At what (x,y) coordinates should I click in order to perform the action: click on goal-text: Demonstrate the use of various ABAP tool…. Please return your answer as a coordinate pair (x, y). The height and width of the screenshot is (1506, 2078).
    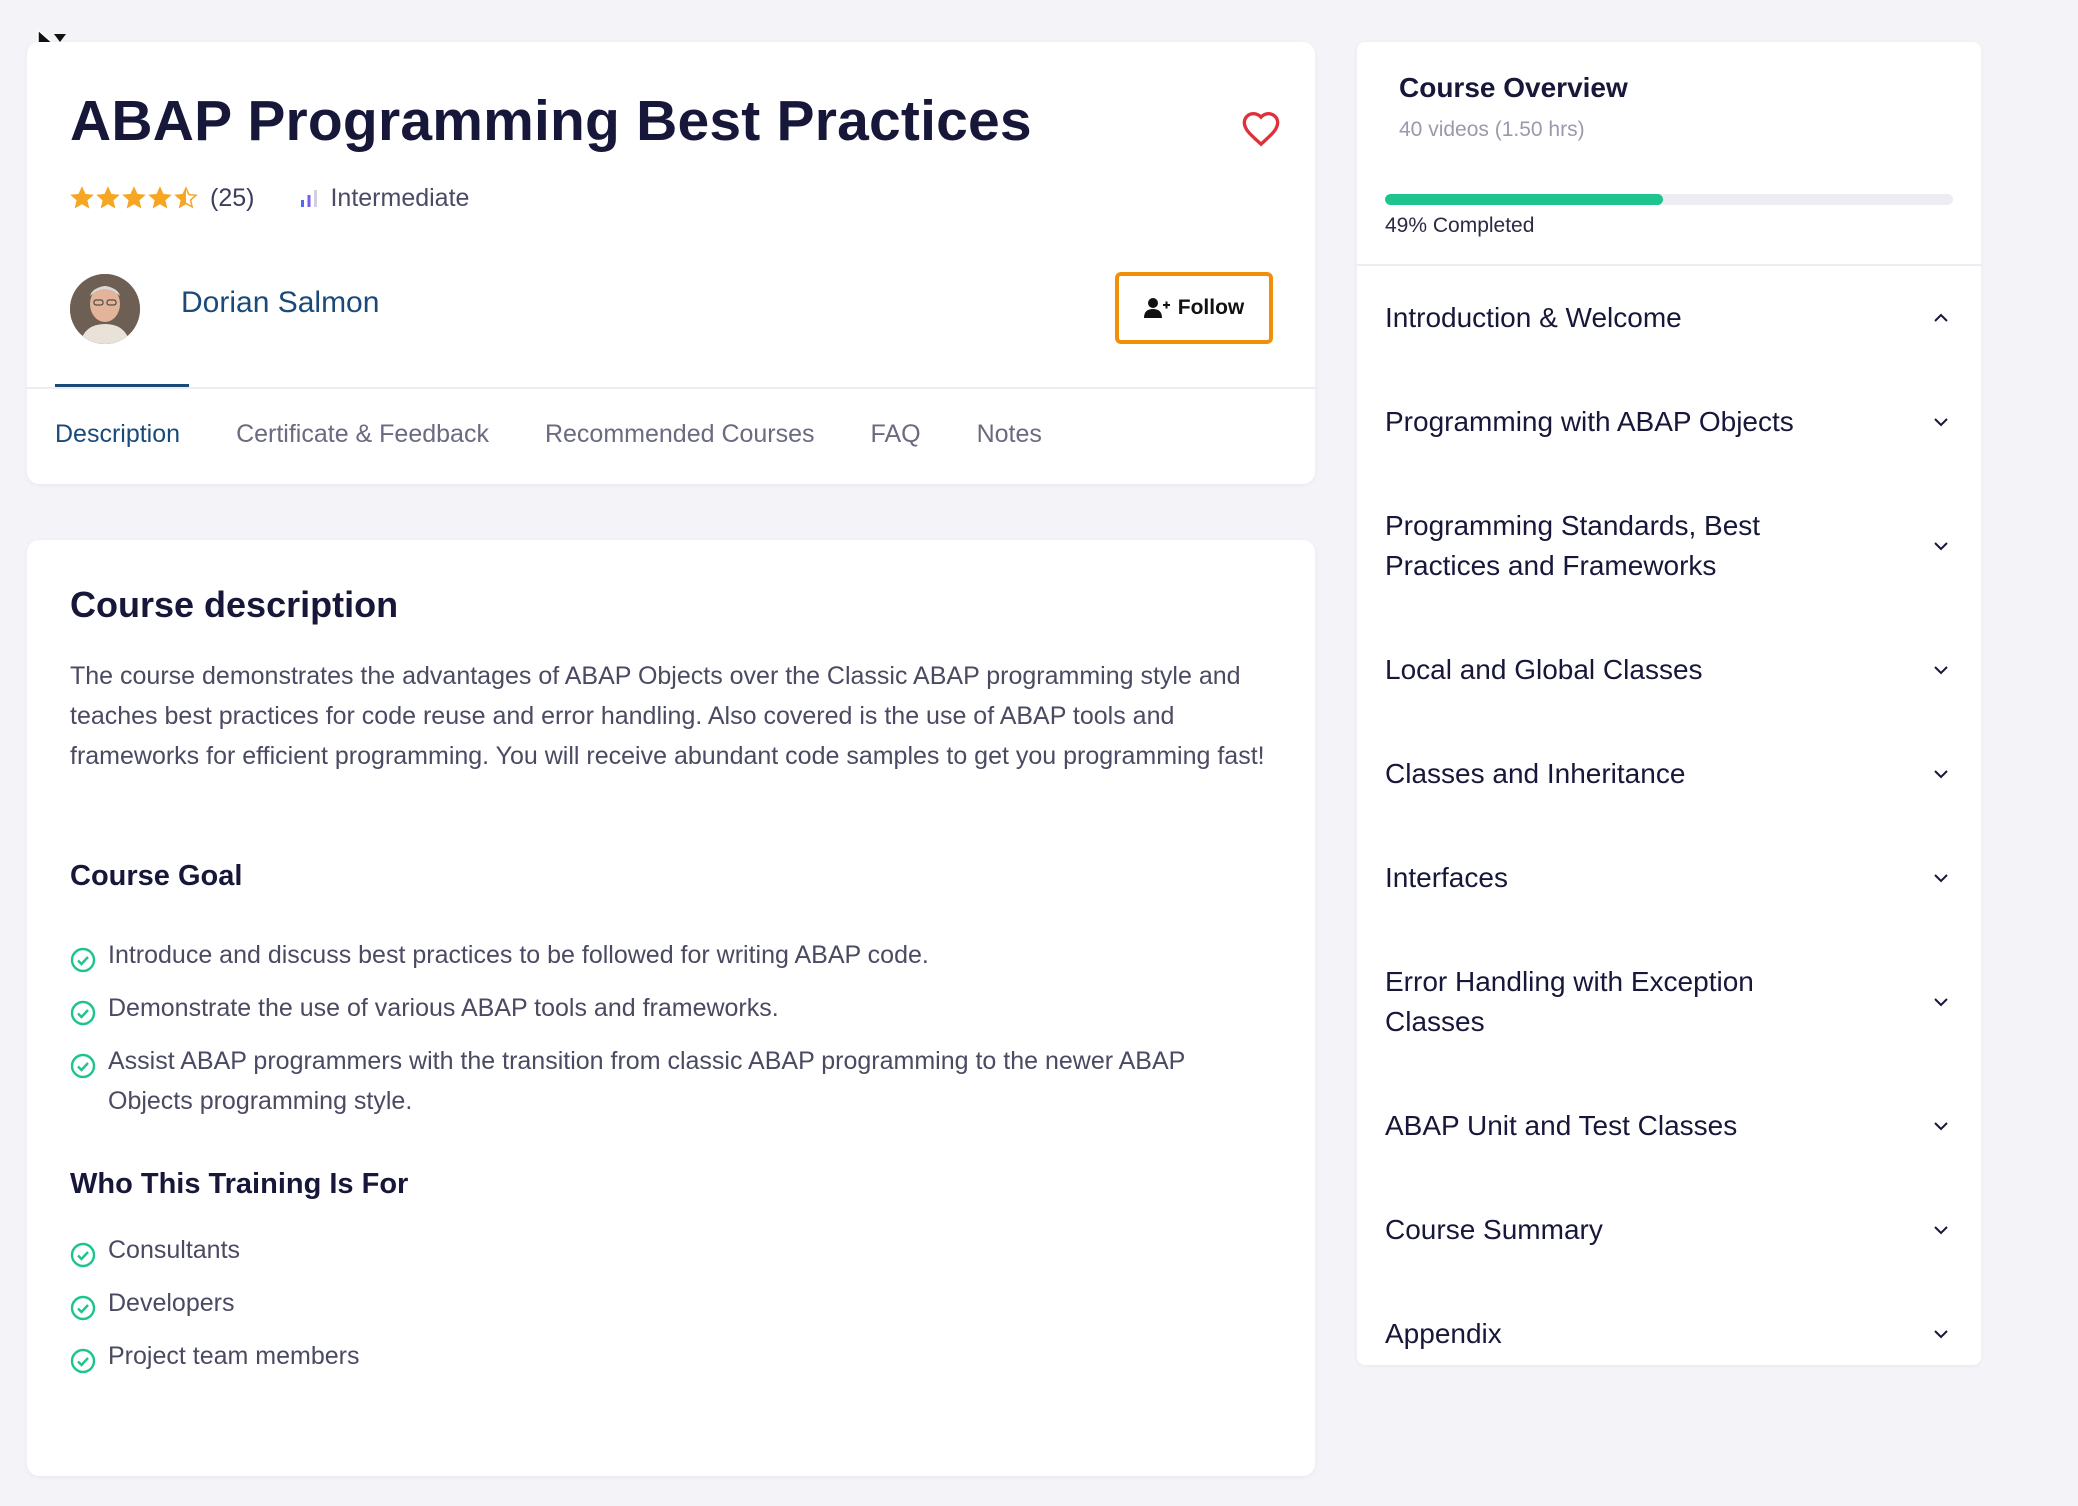
    Looking at the image, I should click on (443, 1008).